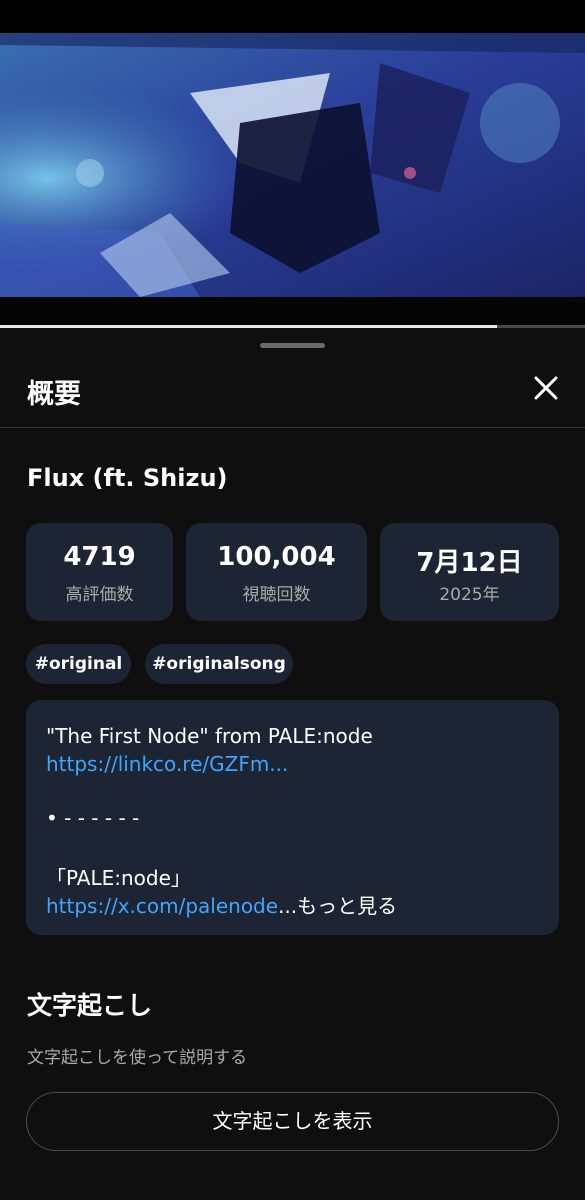  What do you see at coordinates (118, 878) in the screenshot?
I see `description-line: 「PALE:node」` at bounding box center [118, 878].